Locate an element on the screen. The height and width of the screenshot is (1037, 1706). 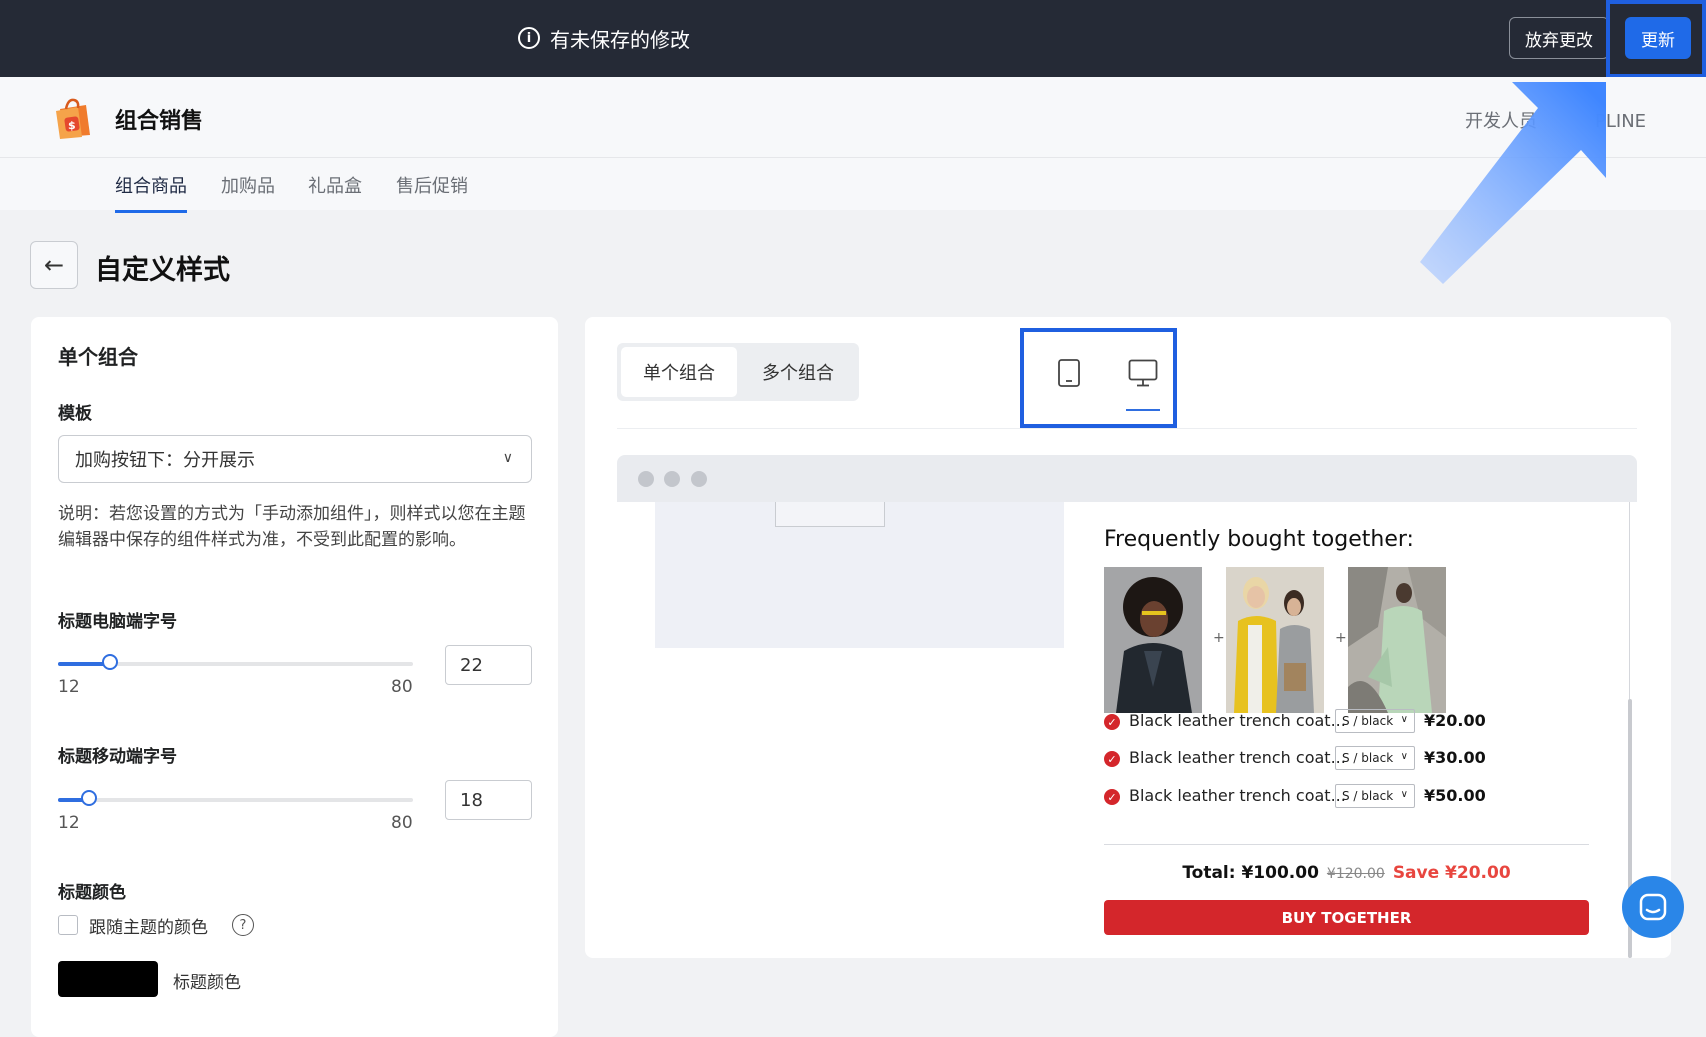
bundle-type-segment: 单个组合 多个组合 is located at coordinates (738, 372).